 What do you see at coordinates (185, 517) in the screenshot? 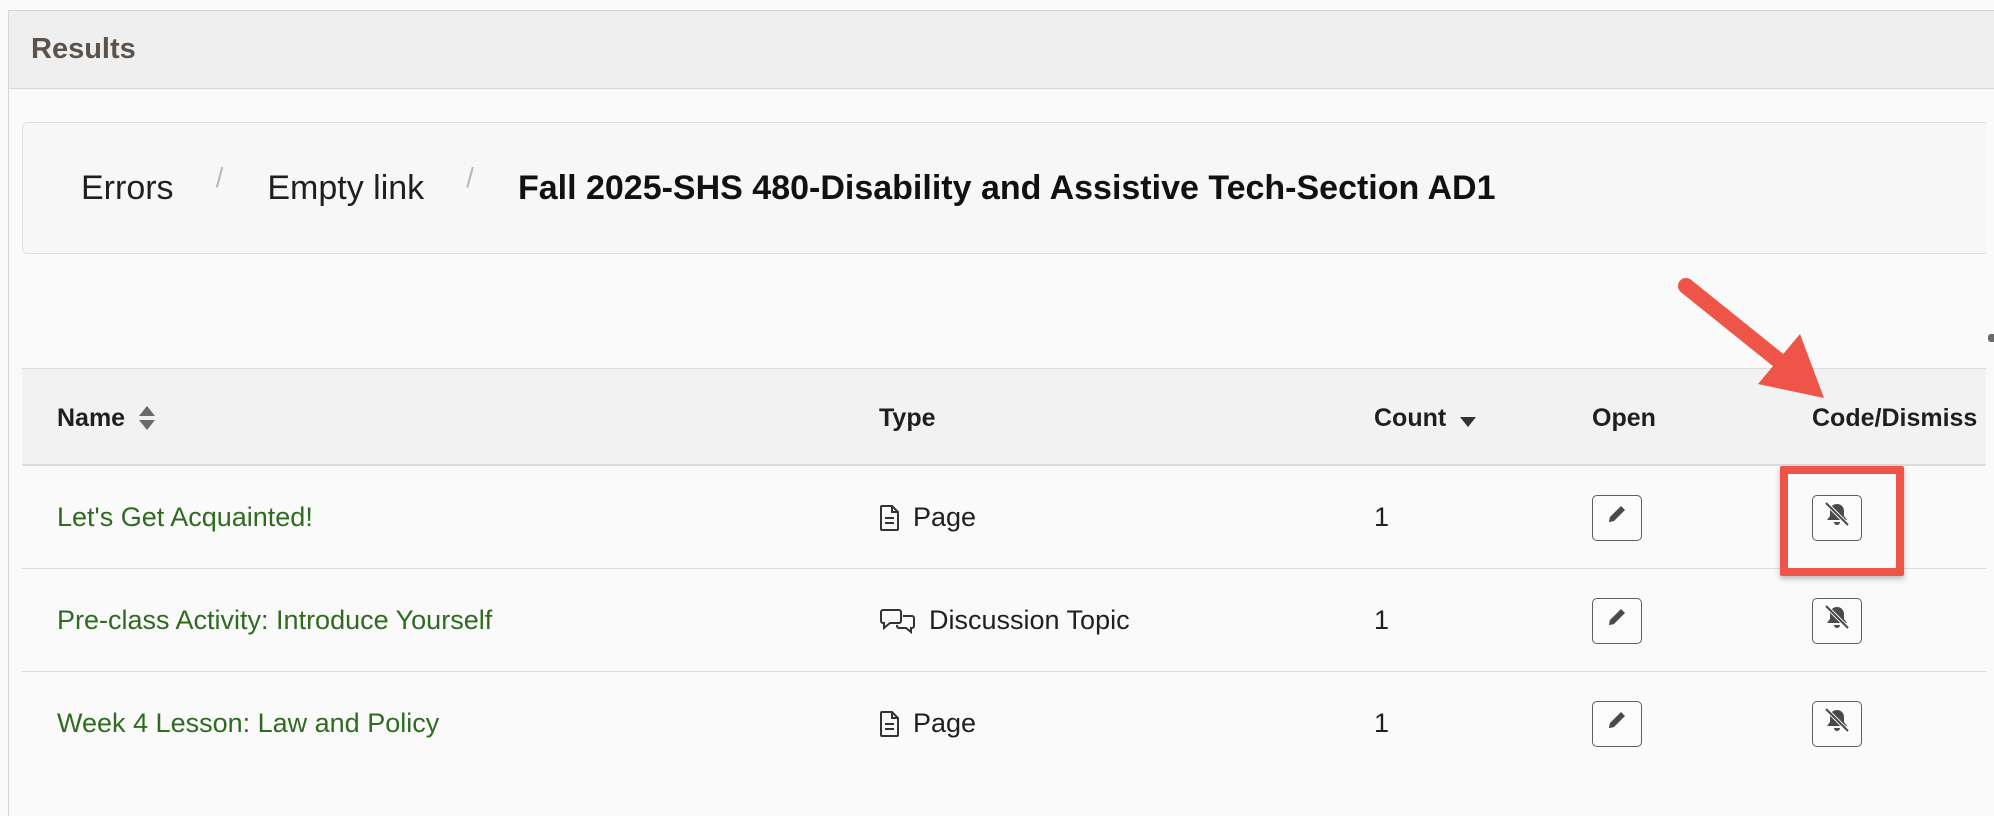
I see `item-name-link: Let's Get Acquainted!` at bounding box center [185, 517].